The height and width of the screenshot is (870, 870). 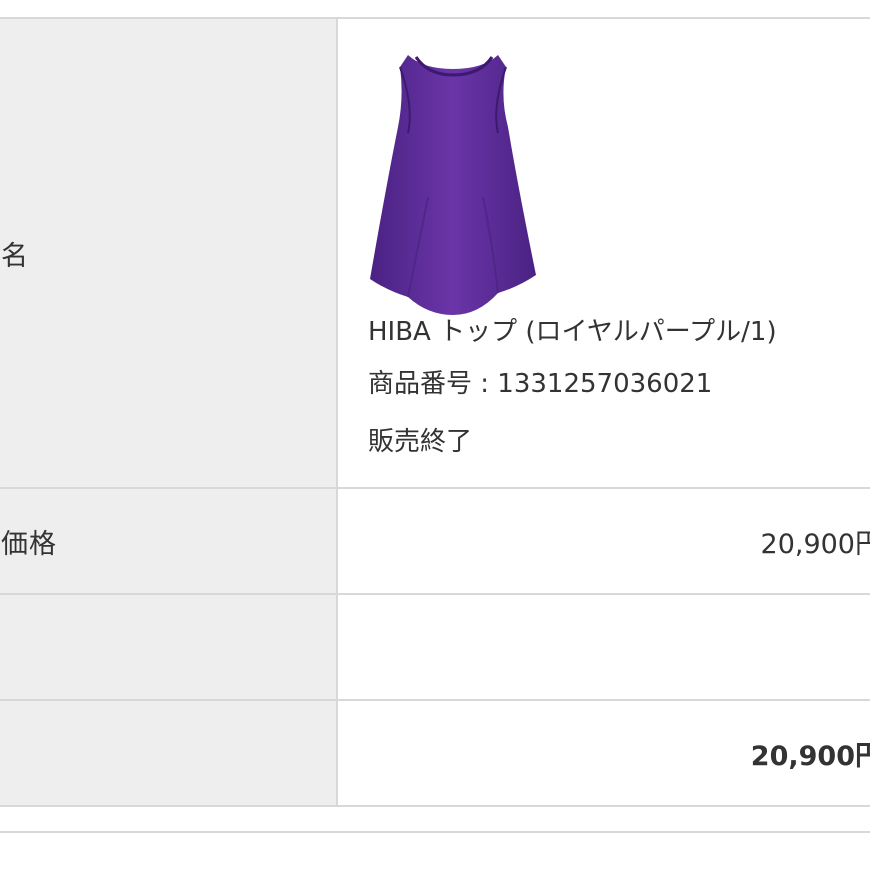 What do you see at coordinates (605, 541) in the screenshot?
I see `price-value-cell: 20,900円` at bounding box center [605, 541].